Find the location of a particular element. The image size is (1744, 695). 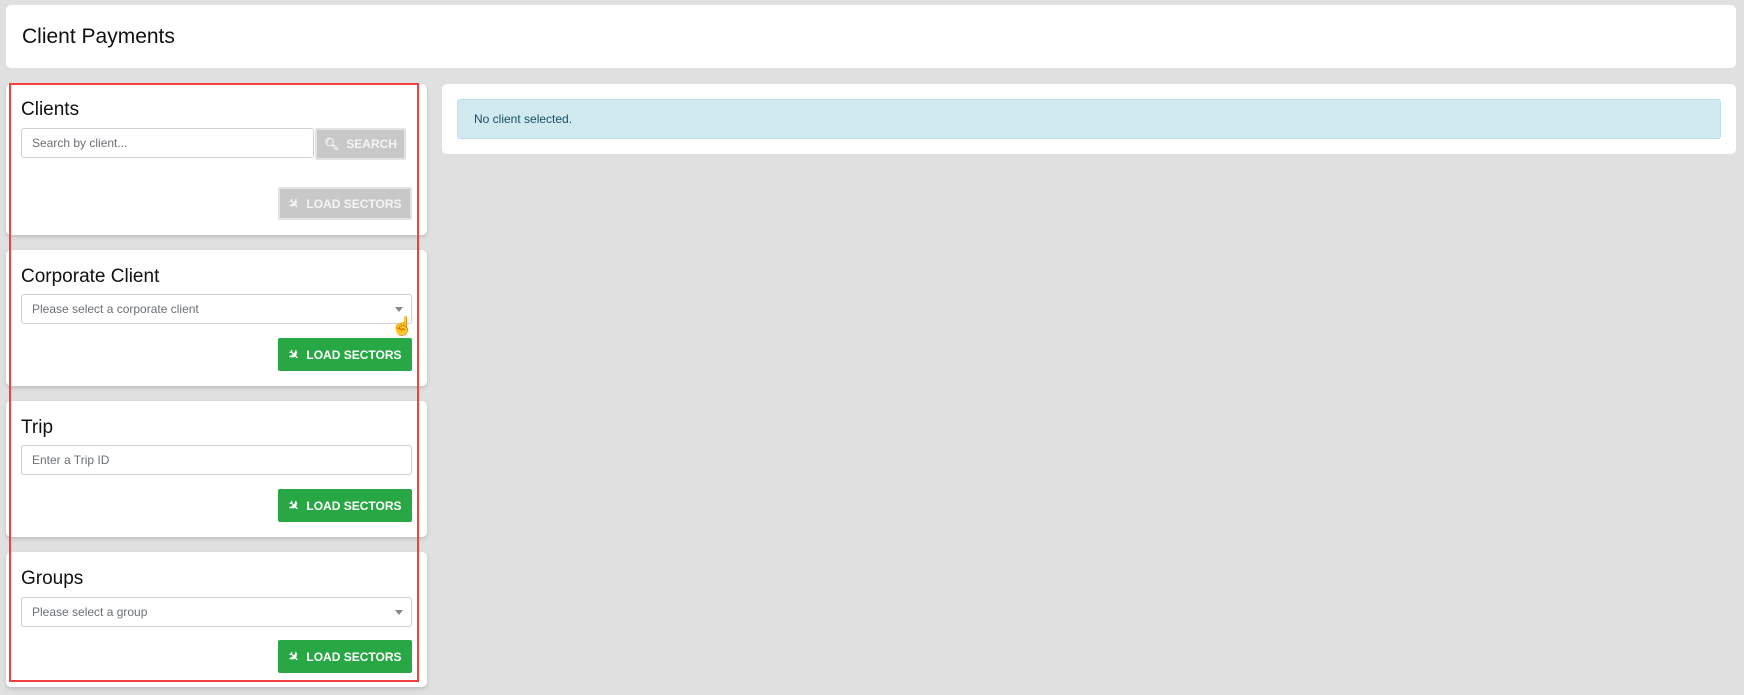

search-button: 🔍︎ SEARCH is located at coordinates (360, 144).